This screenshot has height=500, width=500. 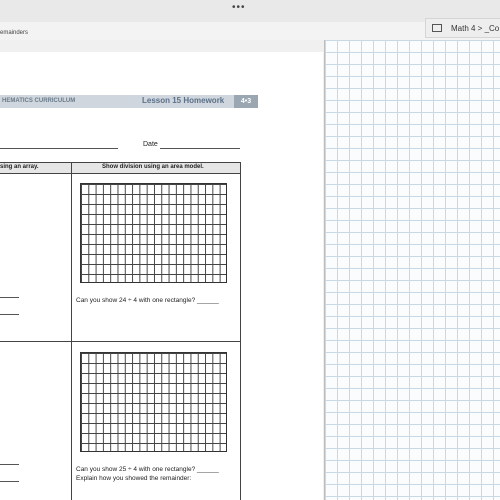 What do you see at coordinates (183, 100) in the screenshot?
I see `lesson-title: Lesson 15 Homework` at bounding box center [183, 100].